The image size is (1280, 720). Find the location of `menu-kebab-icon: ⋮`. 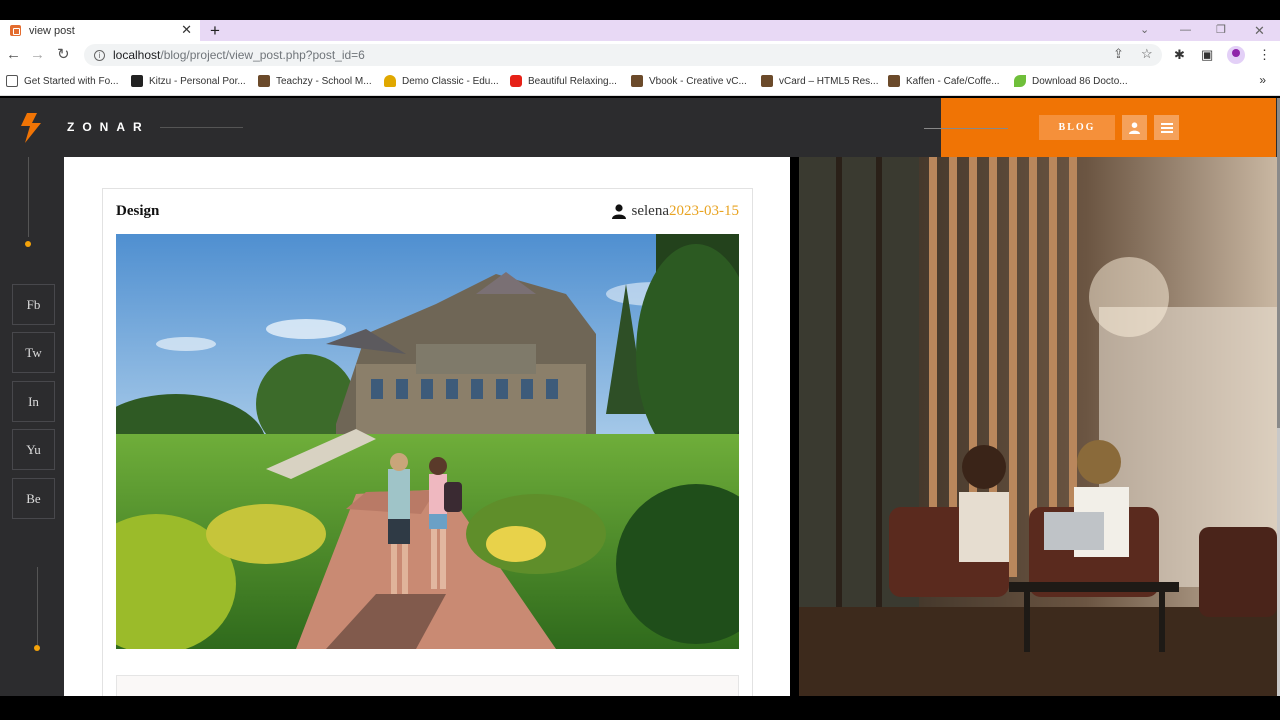

menu-kebab-icon: ⋮ is located at coordinates (1264, 55).